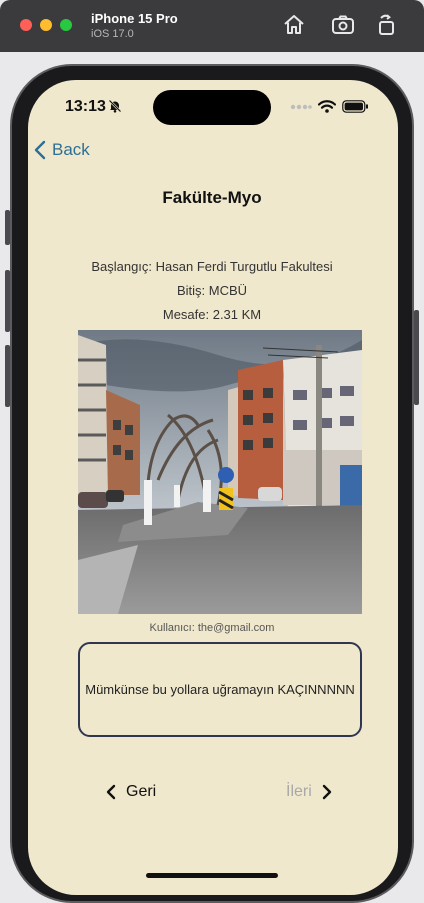  I want to click on power-button, so click(416, 357).